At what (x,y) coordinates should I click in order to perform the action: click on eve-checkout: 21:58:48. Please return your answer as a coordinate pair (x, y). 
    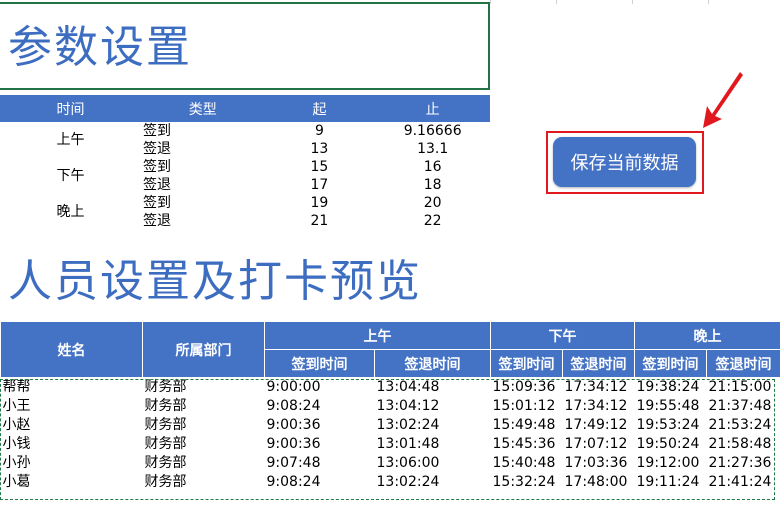
    Looking at the image, I should click on (743, 444).